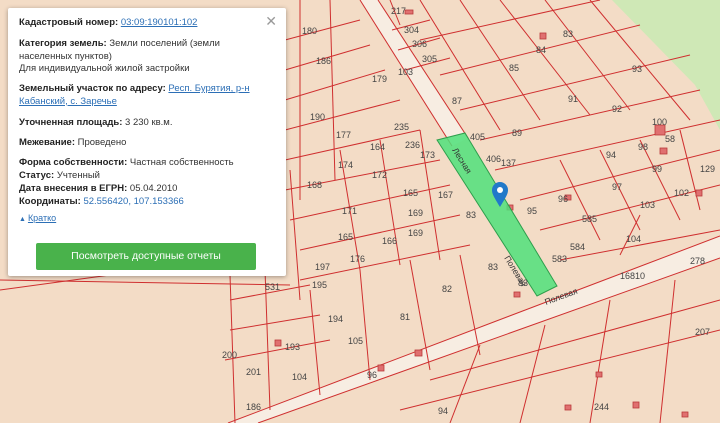 Image resolution: width=720 pixels, height=423 pixels. What do you see at coordinates (617, 109) in the screenshot?
I see `plot-number-label: 92` at bounding box center [617, 109].